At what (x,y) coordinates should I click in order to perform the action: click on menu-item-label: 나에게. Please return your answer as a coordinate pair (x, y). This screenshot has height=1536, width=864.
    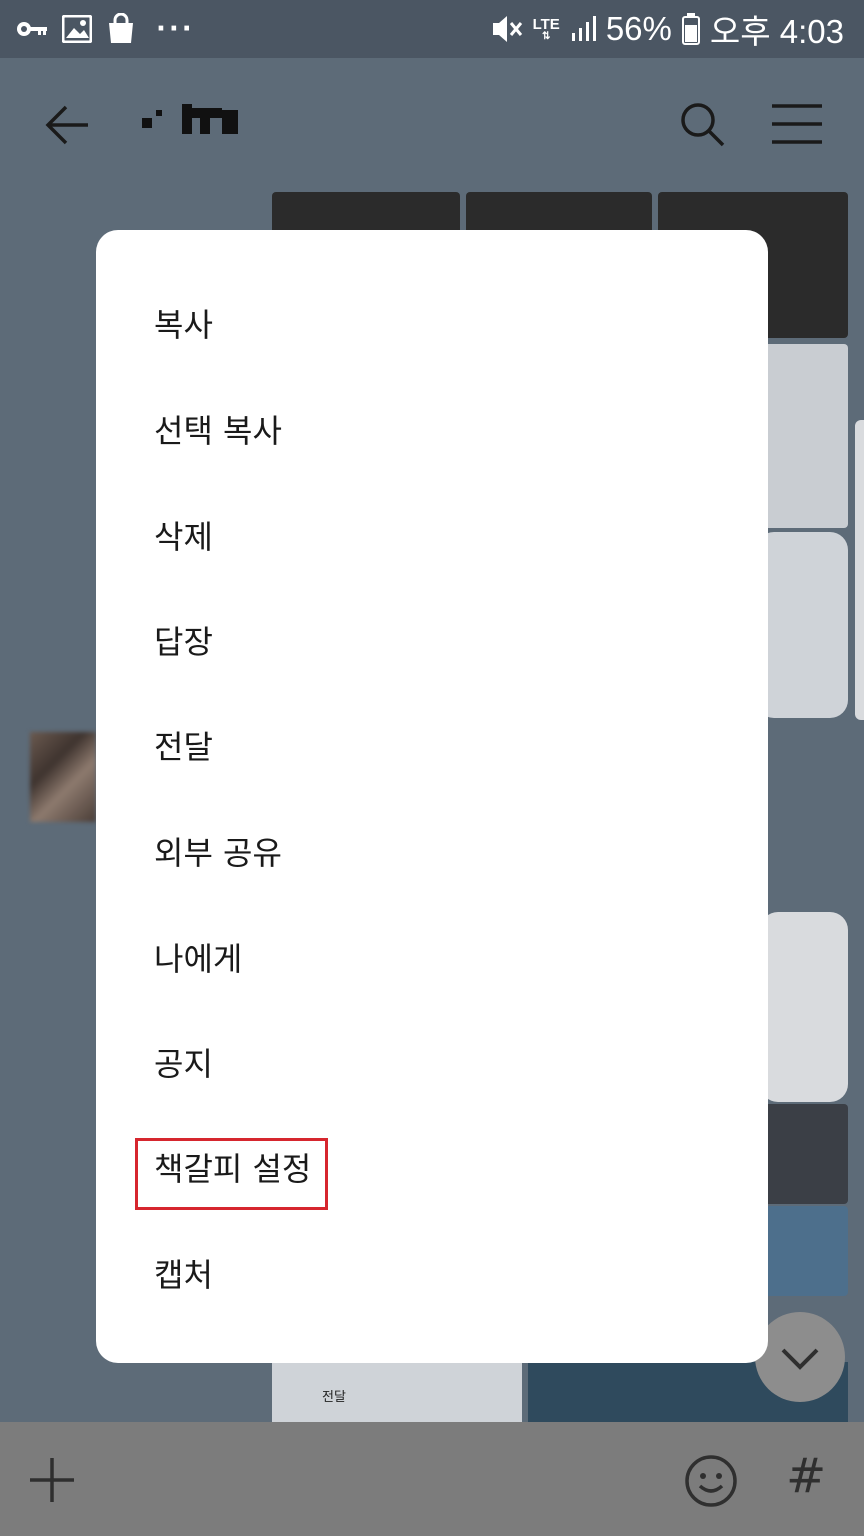
    Looking at the image, I should click on (198, 959).